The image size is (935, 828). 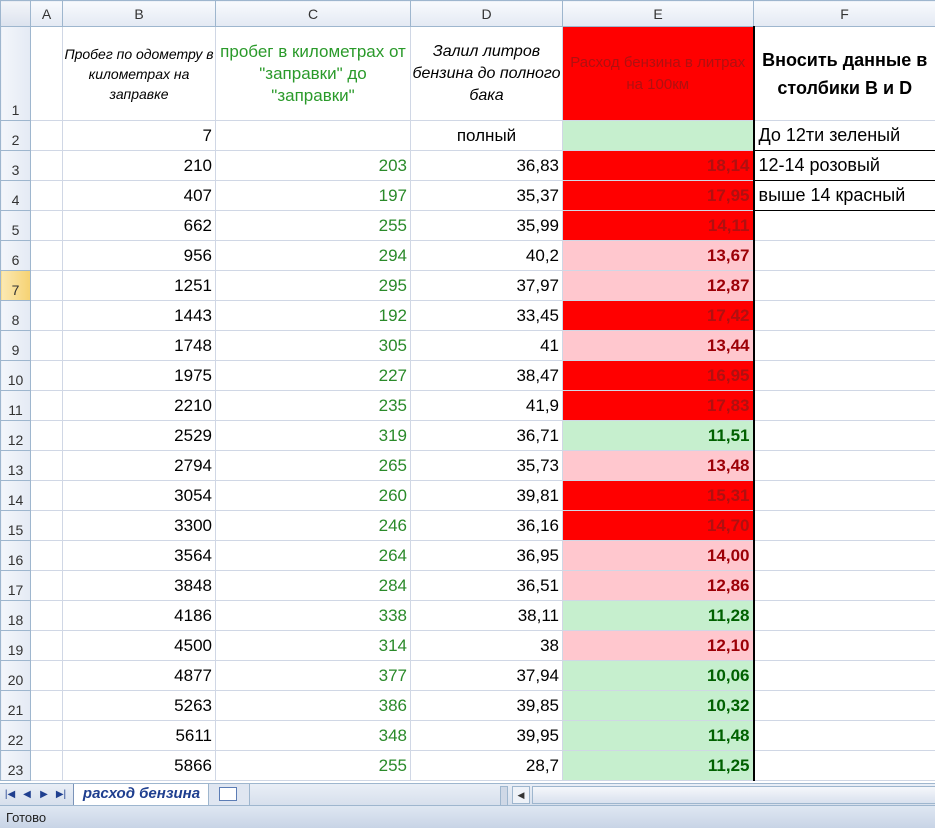 I want to click on cell-consumption: 11,28, so click(x=658, y=616).